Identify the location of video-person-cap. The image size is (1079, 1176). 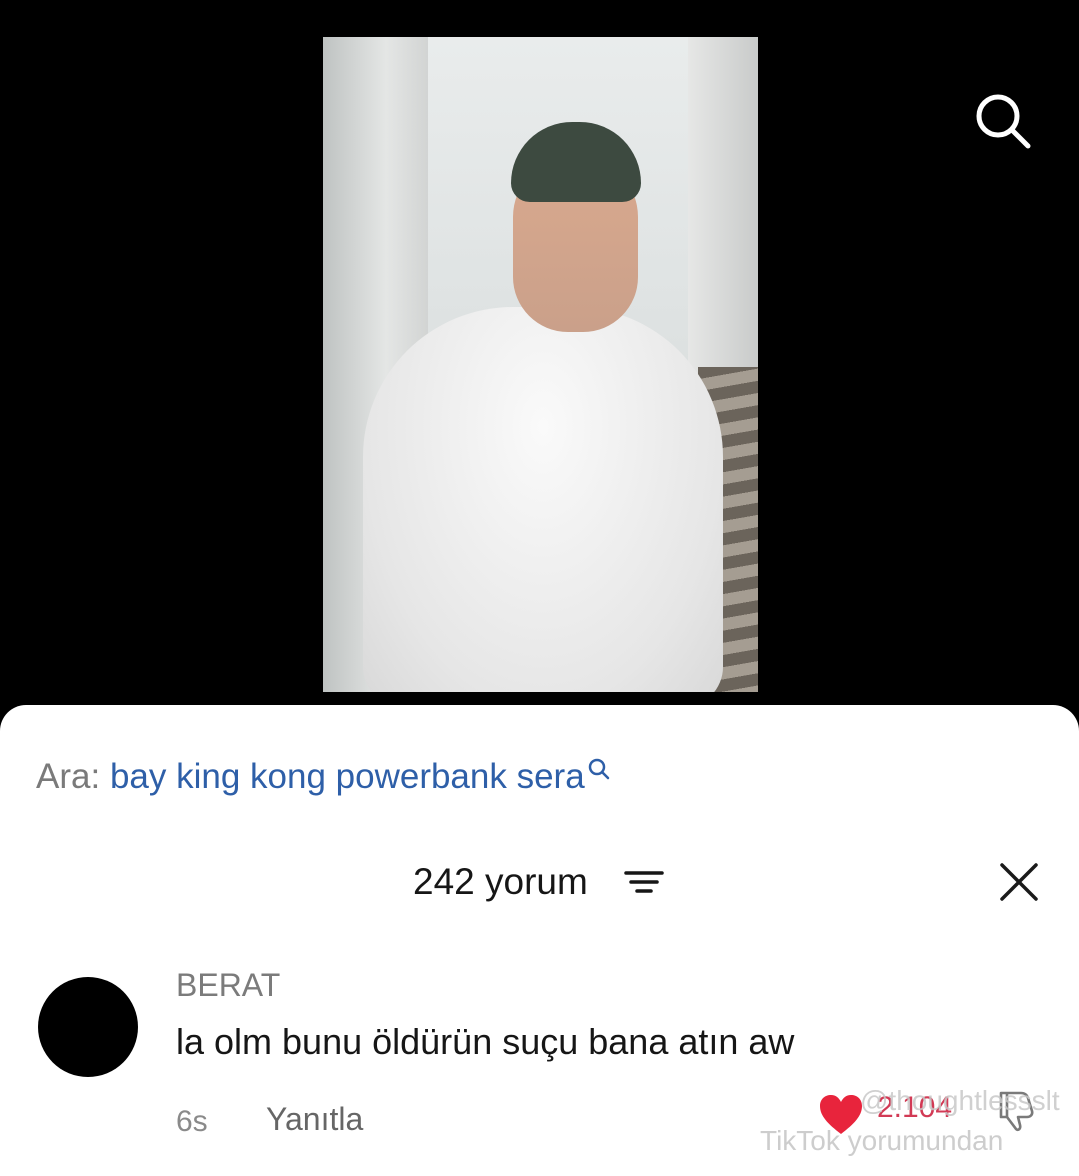
(576, 162).